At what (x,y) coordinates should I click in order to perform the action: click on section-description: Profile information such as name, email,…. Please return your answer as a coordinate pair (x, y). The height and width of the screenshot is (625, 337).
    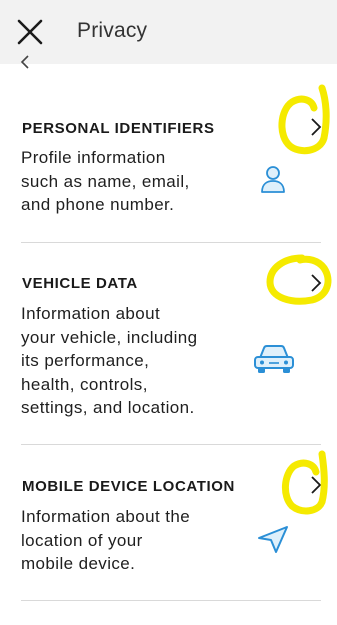
    Looking at the image, I should click on (105, 181).